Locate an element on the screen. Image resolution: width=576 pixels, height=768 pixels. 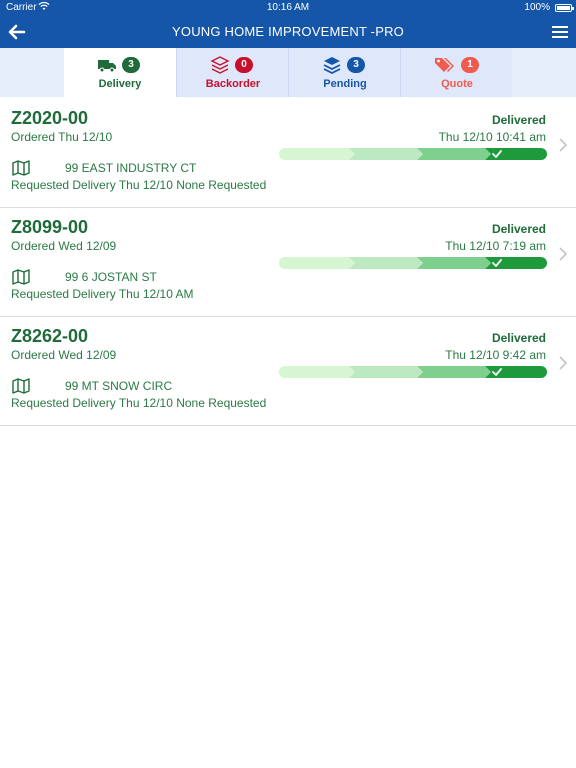
battery-icon is located at coordinates (564, 8).